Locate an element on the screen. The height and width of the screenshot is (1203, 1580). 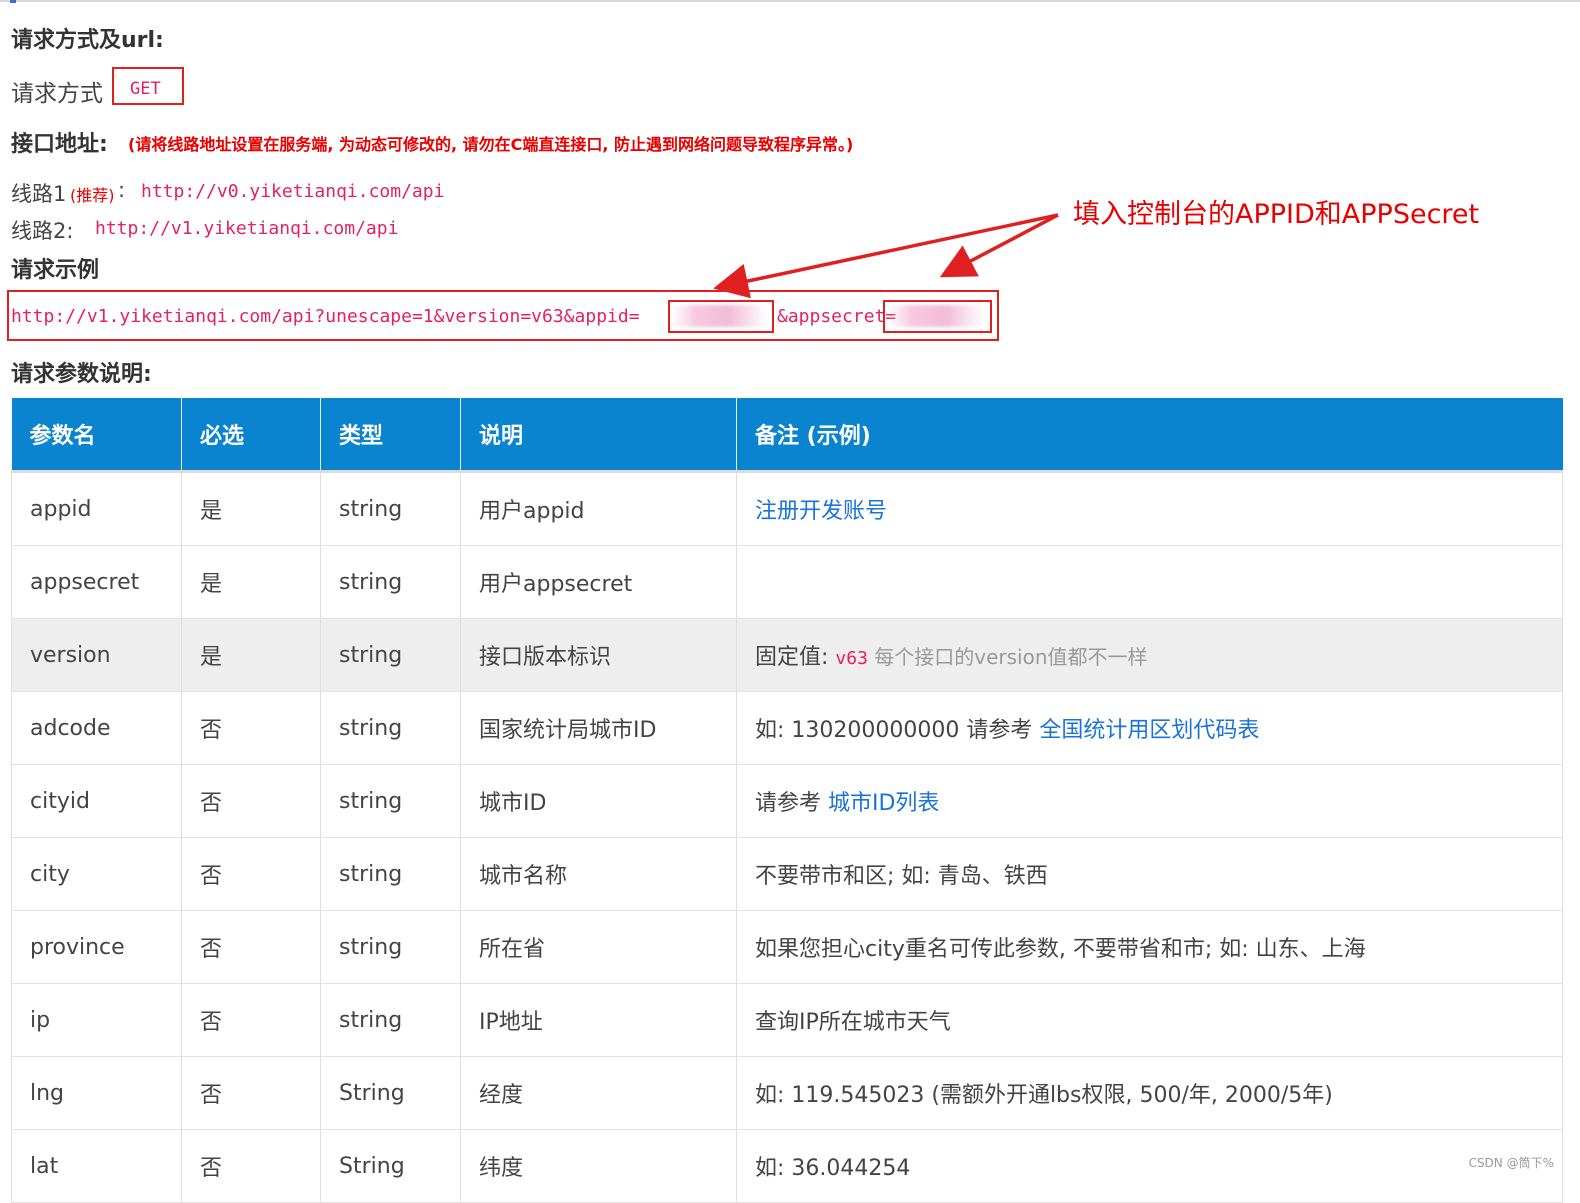
table-row: lat 否 String 纬度 如: 36.044254 is located at coordinates (787, 1166).